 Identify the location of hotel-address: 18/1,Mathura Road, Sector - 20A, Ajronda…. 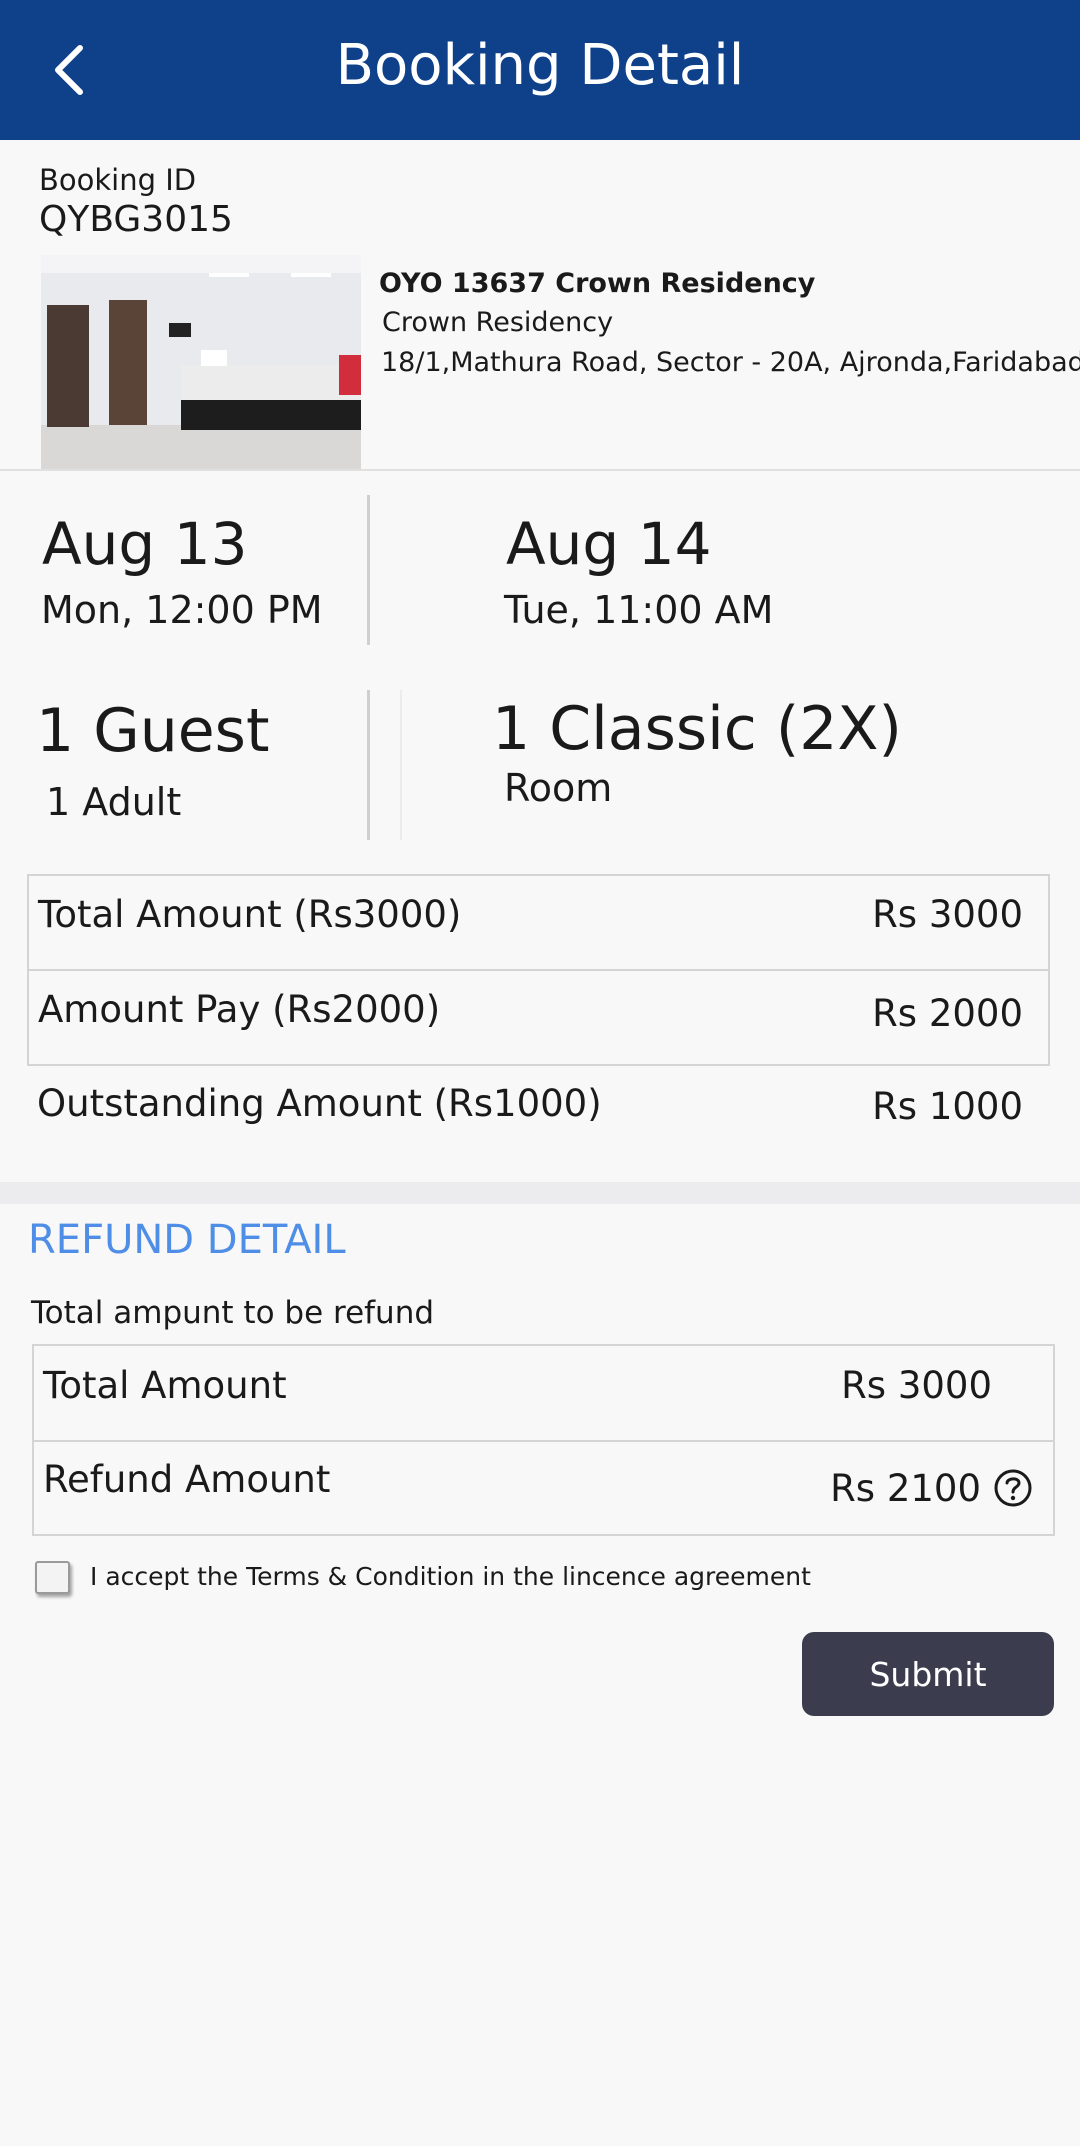
(730, 362).